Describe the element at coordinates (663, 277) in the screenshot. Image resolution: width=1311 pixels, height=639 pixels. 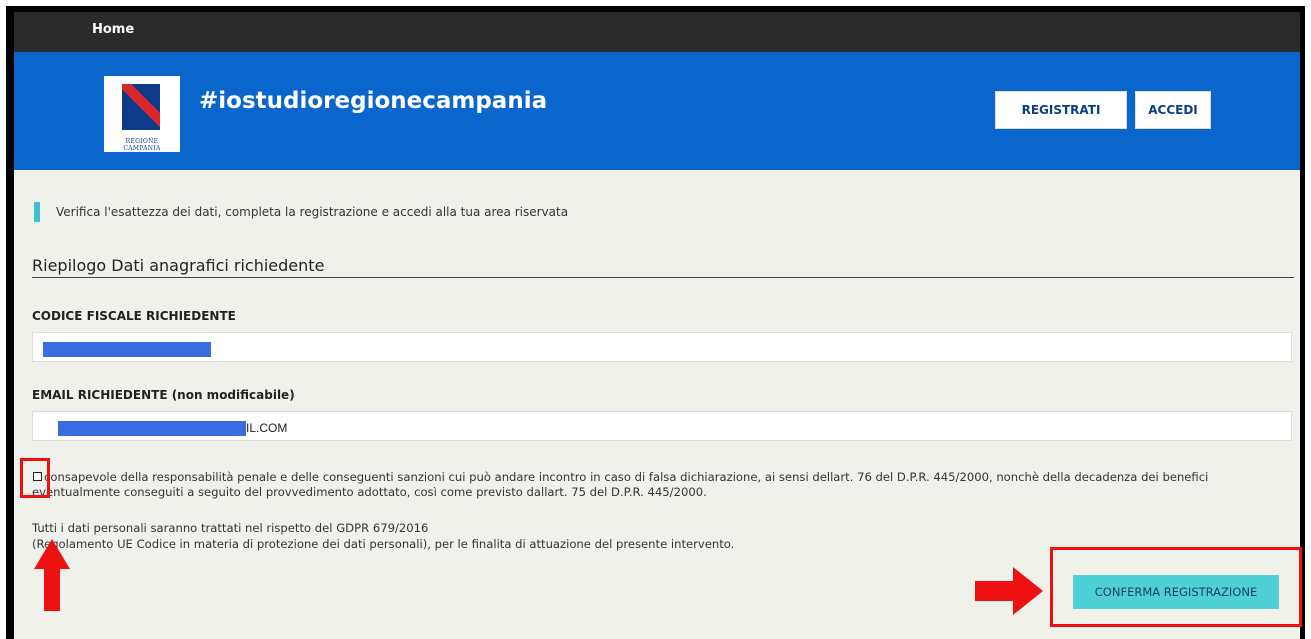
I see `section-divider` at that location.